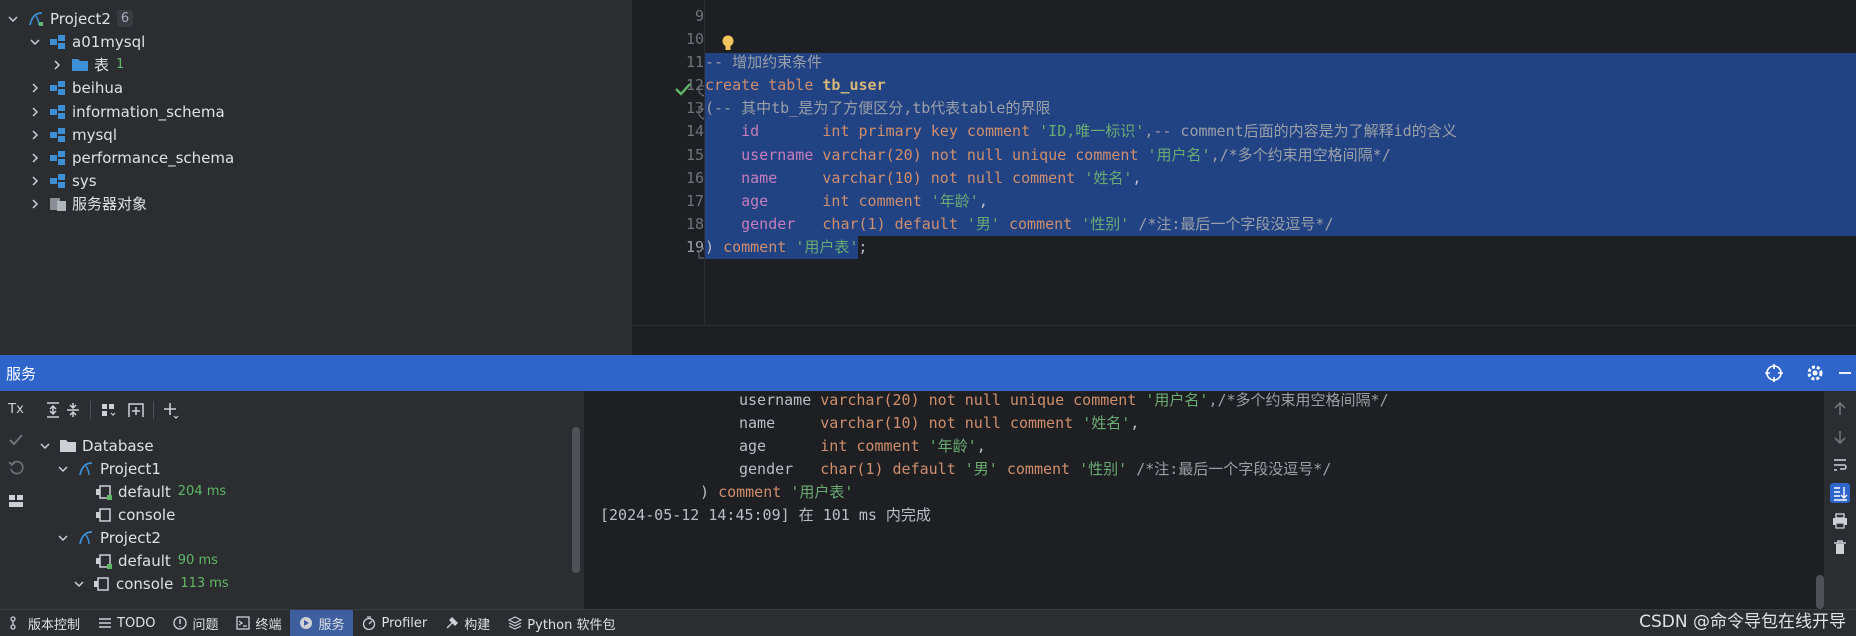 This screenshot has width=1856, height=636. Describe the element at coordinates (136, 623) in the screenshot. I see `tool-tab-label: TODO` at that location.